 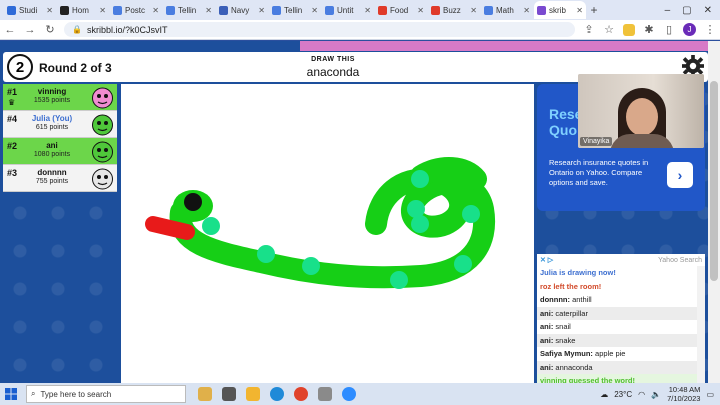 I want to click on chat-username: ani:, so click(x=547, y=367).